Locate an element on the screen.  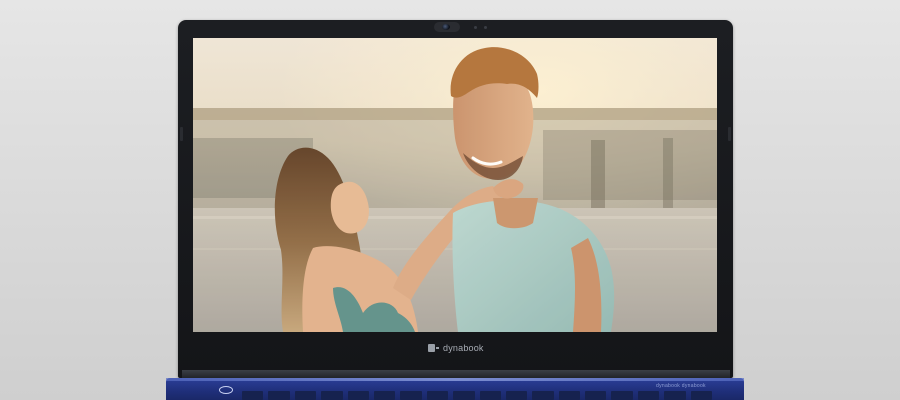
microphone-dot is located at coordinates (485, 27).